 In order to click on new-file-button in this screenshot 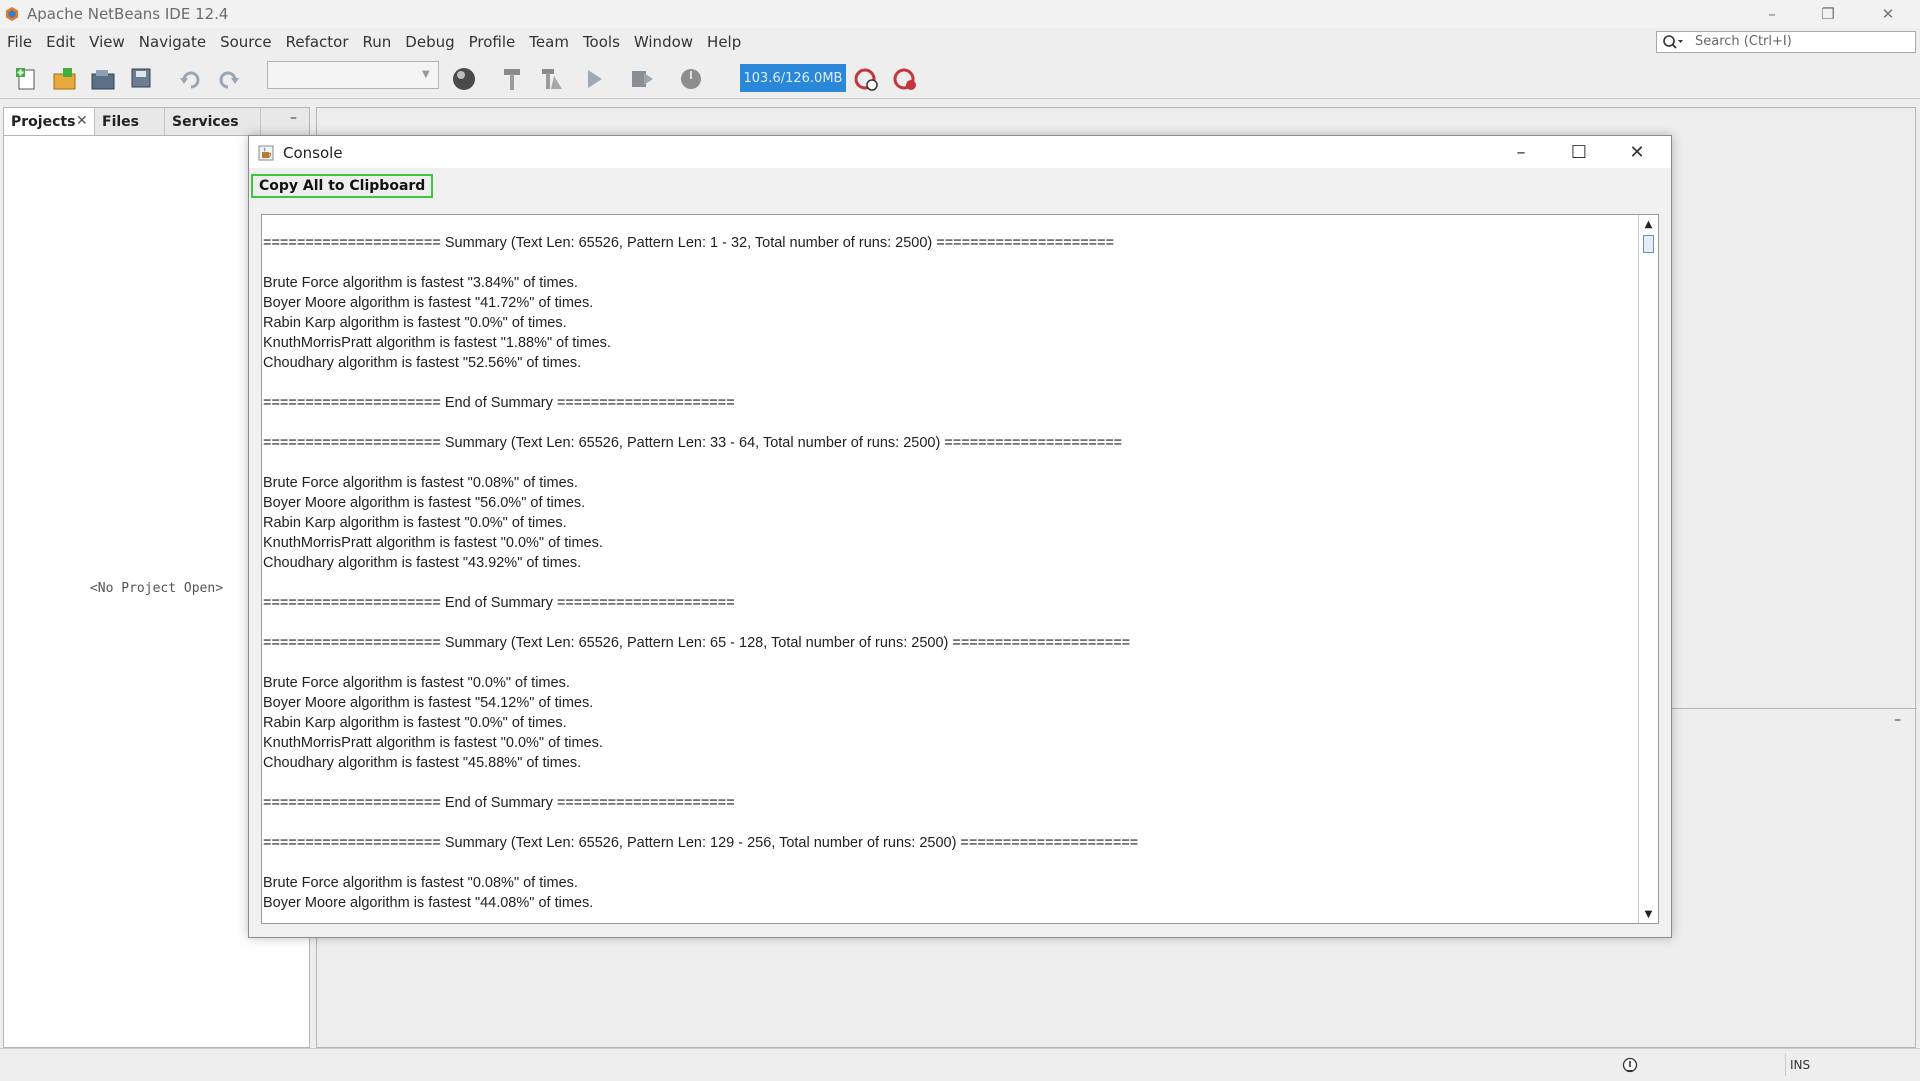, I will do `click(27, 79)`.